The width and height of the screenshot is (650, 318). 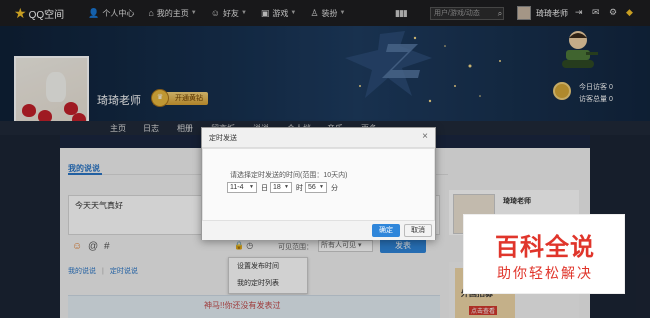 I want to click on visibility-value: 所有人可见, so click(x=338, y=245).